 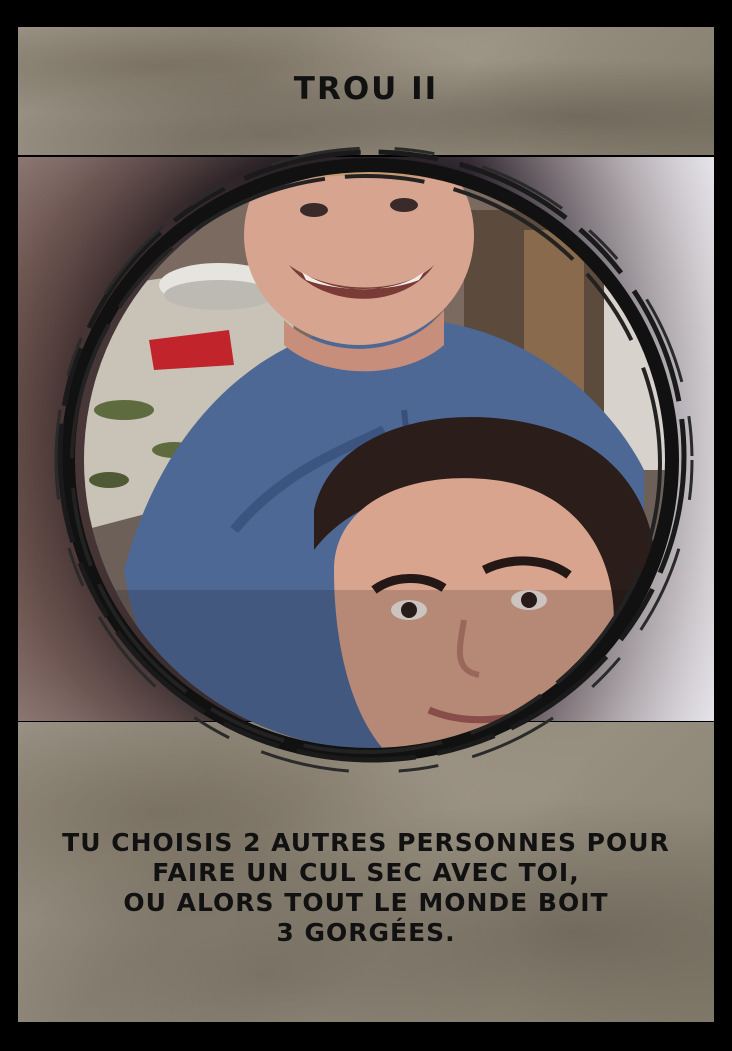 I want to click on instruction-line-1: TU CHOISIS 2 AUTRES PERSONNES POUR, so click(x=366, y=842).